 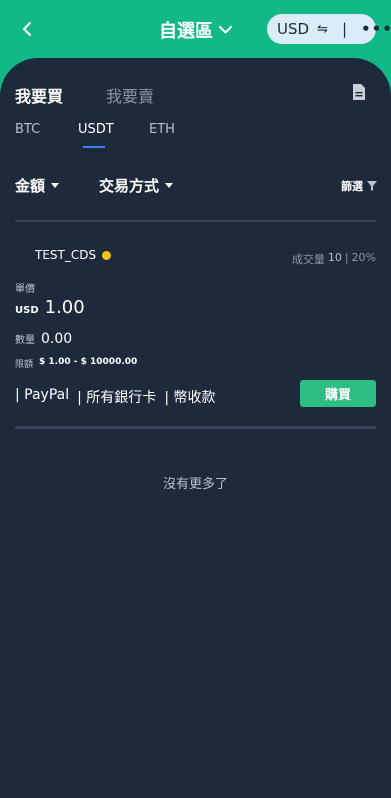 What do you see at coordinates (94, 147) in the screenshot?
I see `active-tab-indicator` at bounding box center [94, 147].